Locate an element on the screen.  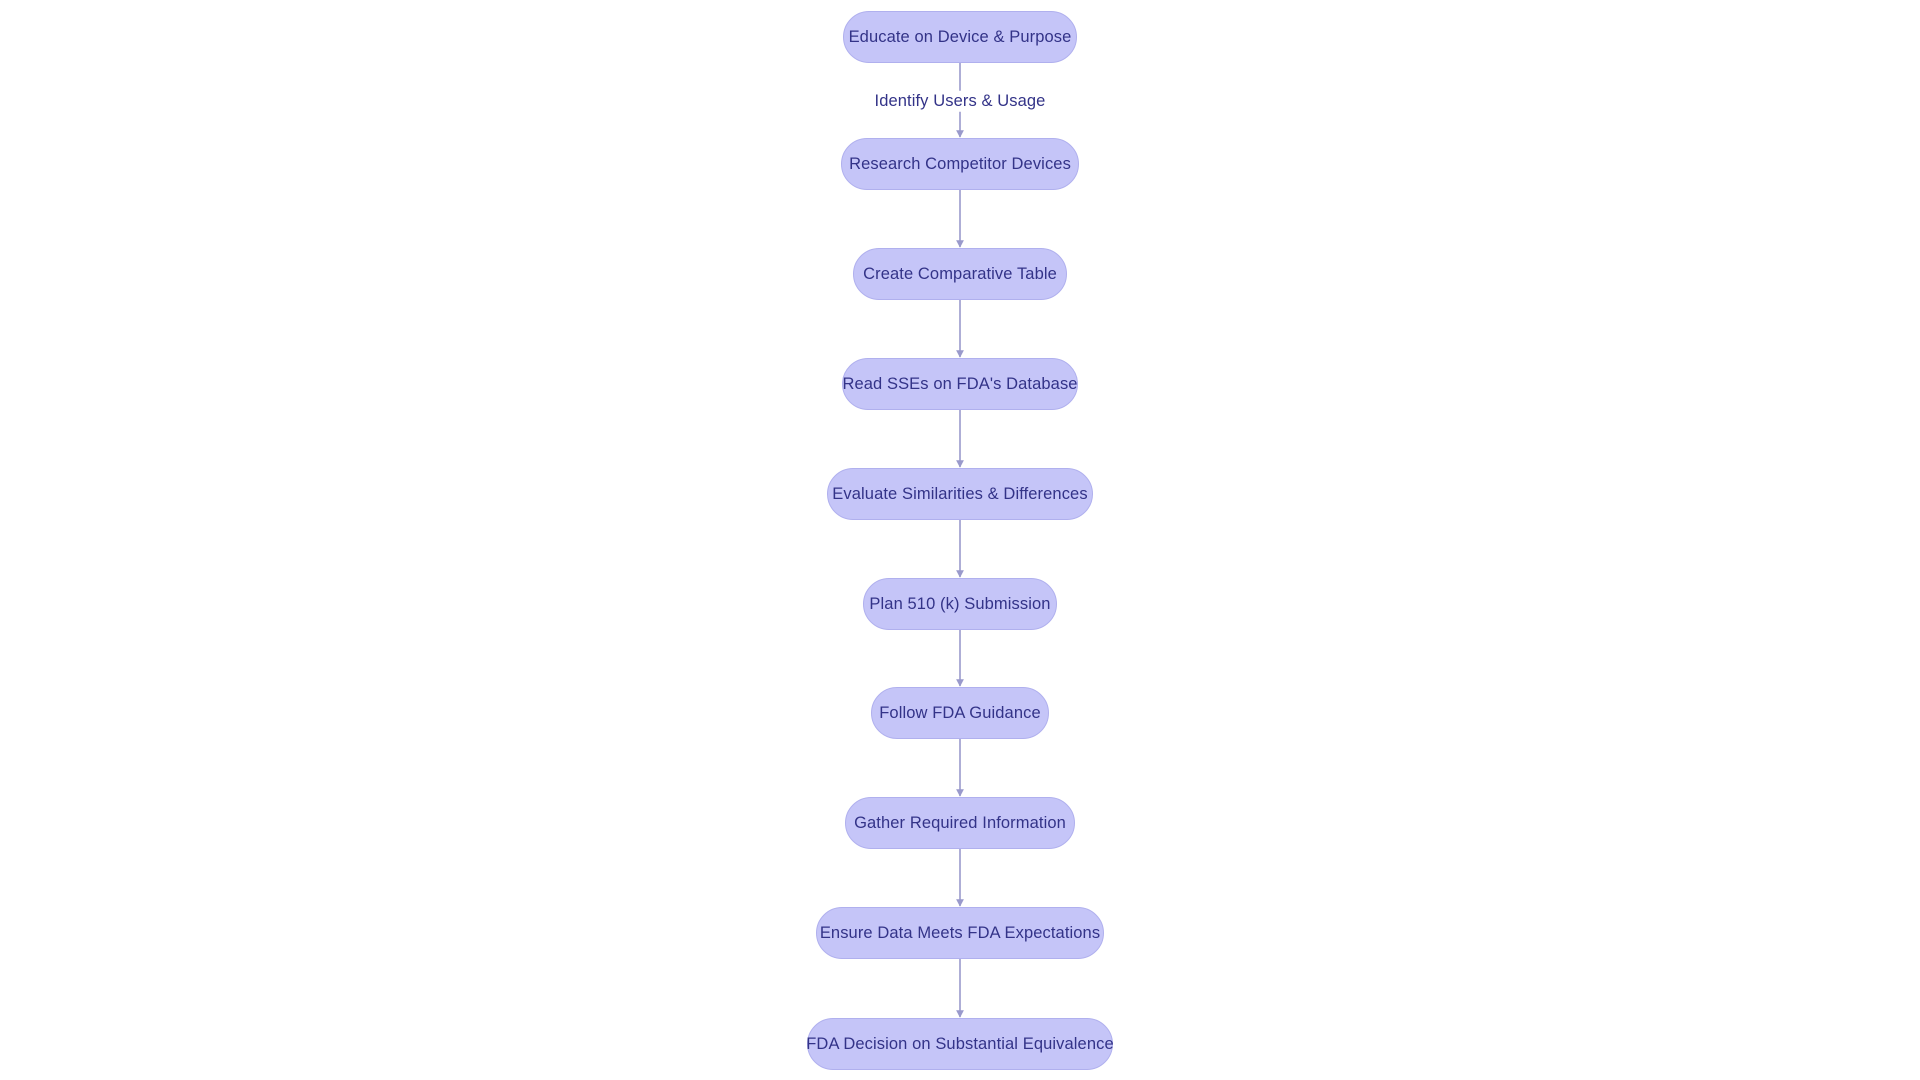
flow-node-n7: Follow FDA Guidance is located at coordinates (960, 713).